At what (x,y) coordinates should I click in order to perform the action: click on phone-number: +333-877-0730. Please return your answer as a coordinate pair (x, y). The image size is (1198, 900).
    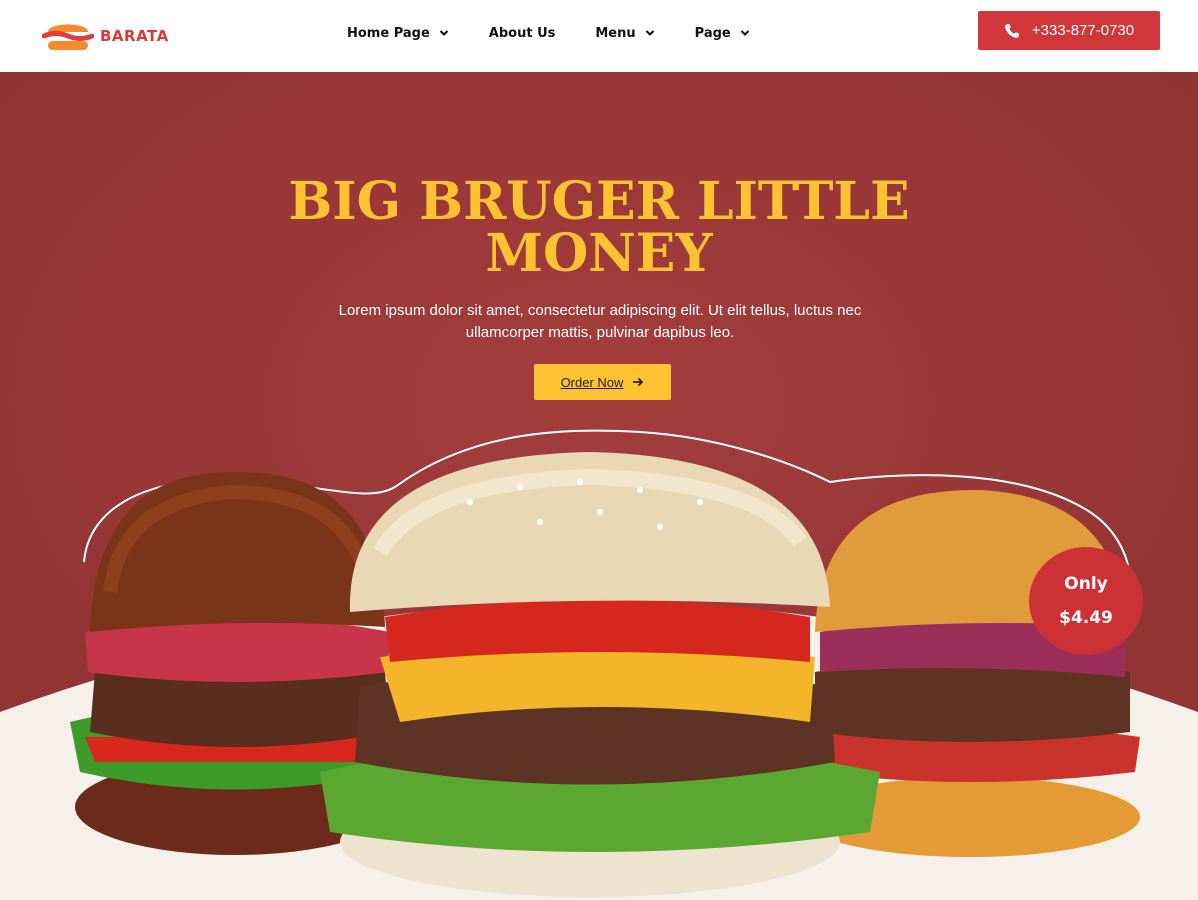
    Looking at the image, I should click on (1083, 30).